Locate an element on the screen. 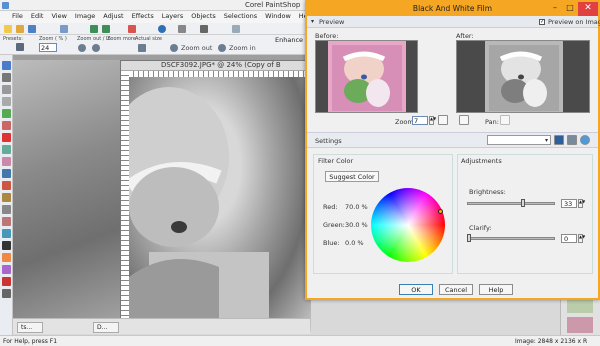 The width and height of the screenshot is (600, 346). grid-icon is located at coordinates (182, 29).